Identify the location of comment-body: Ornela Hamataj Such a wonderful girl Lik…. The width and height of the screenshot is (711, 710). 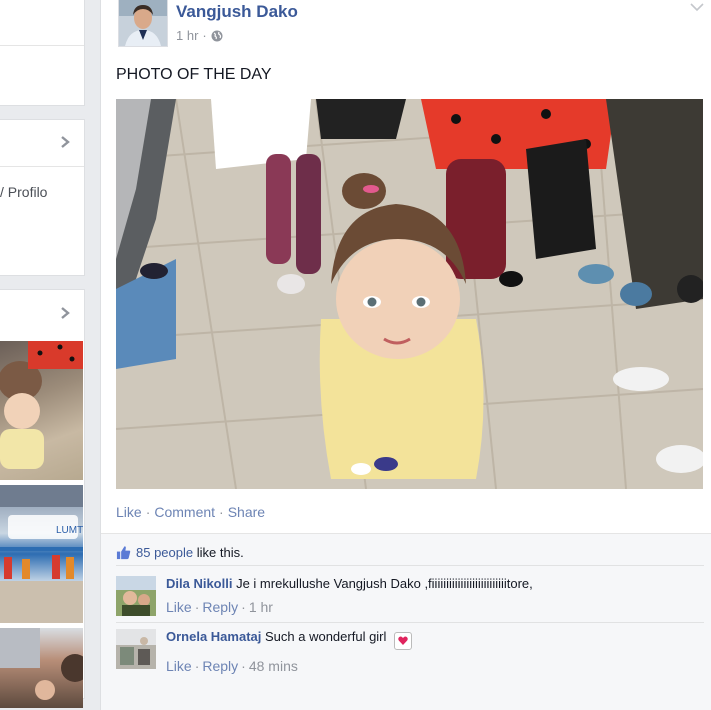
(436, 651).